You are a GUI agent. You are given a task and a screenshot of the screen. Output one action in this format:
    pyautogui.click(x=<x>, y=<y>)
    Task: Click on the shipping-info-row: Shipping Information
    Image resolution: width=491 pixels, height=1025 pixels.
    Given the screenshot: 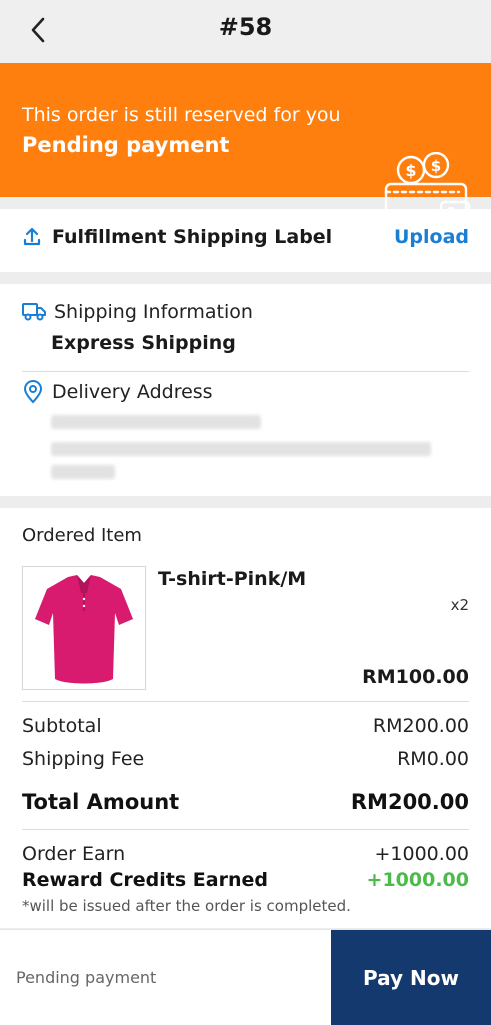 What is the action you would take?
    pyautogui.click(x=137, y=312)
    